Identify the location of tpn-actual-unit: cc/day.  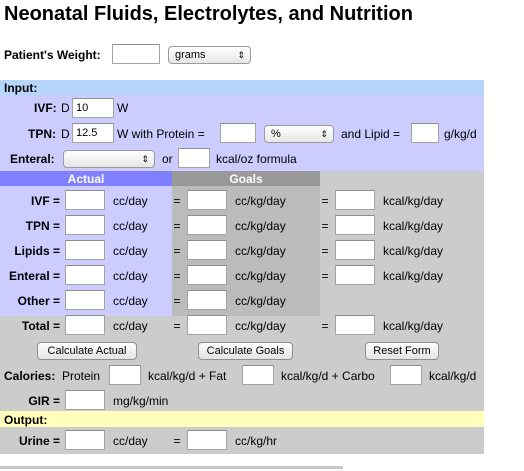
(130, 226).